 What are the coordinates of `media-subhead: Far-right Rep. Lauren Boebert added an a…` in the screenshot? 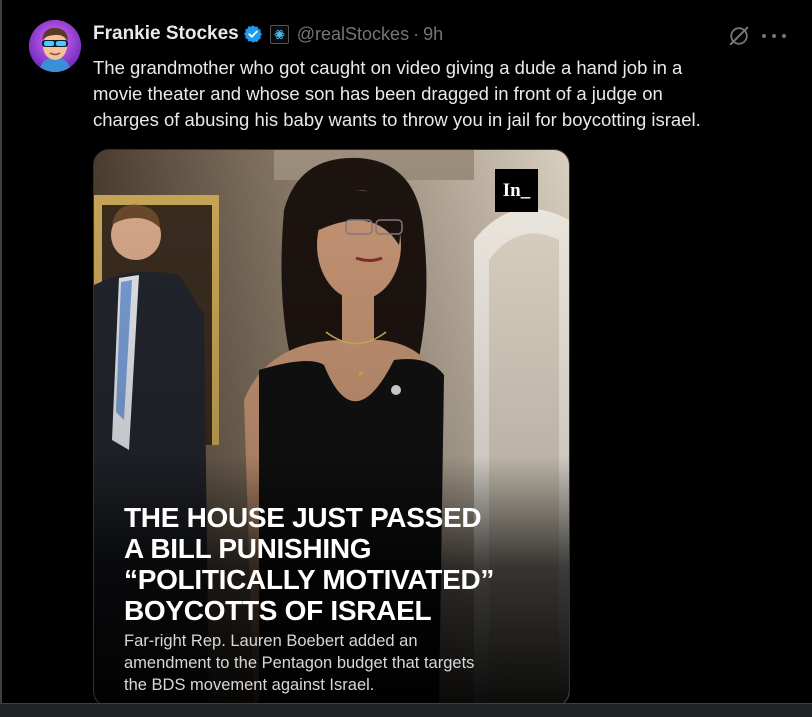 It's located at (339, 663).